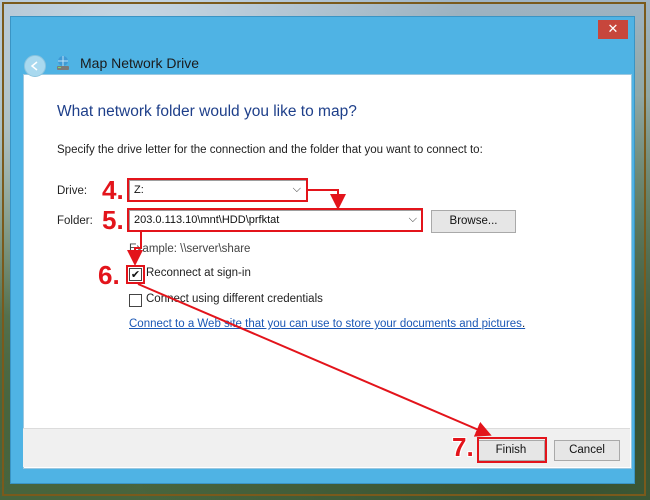  What do you see at coordinates (135, 249) in the screenshot?
I see `arrow-folder-to-reconnect` at bounding box center [135, 249].